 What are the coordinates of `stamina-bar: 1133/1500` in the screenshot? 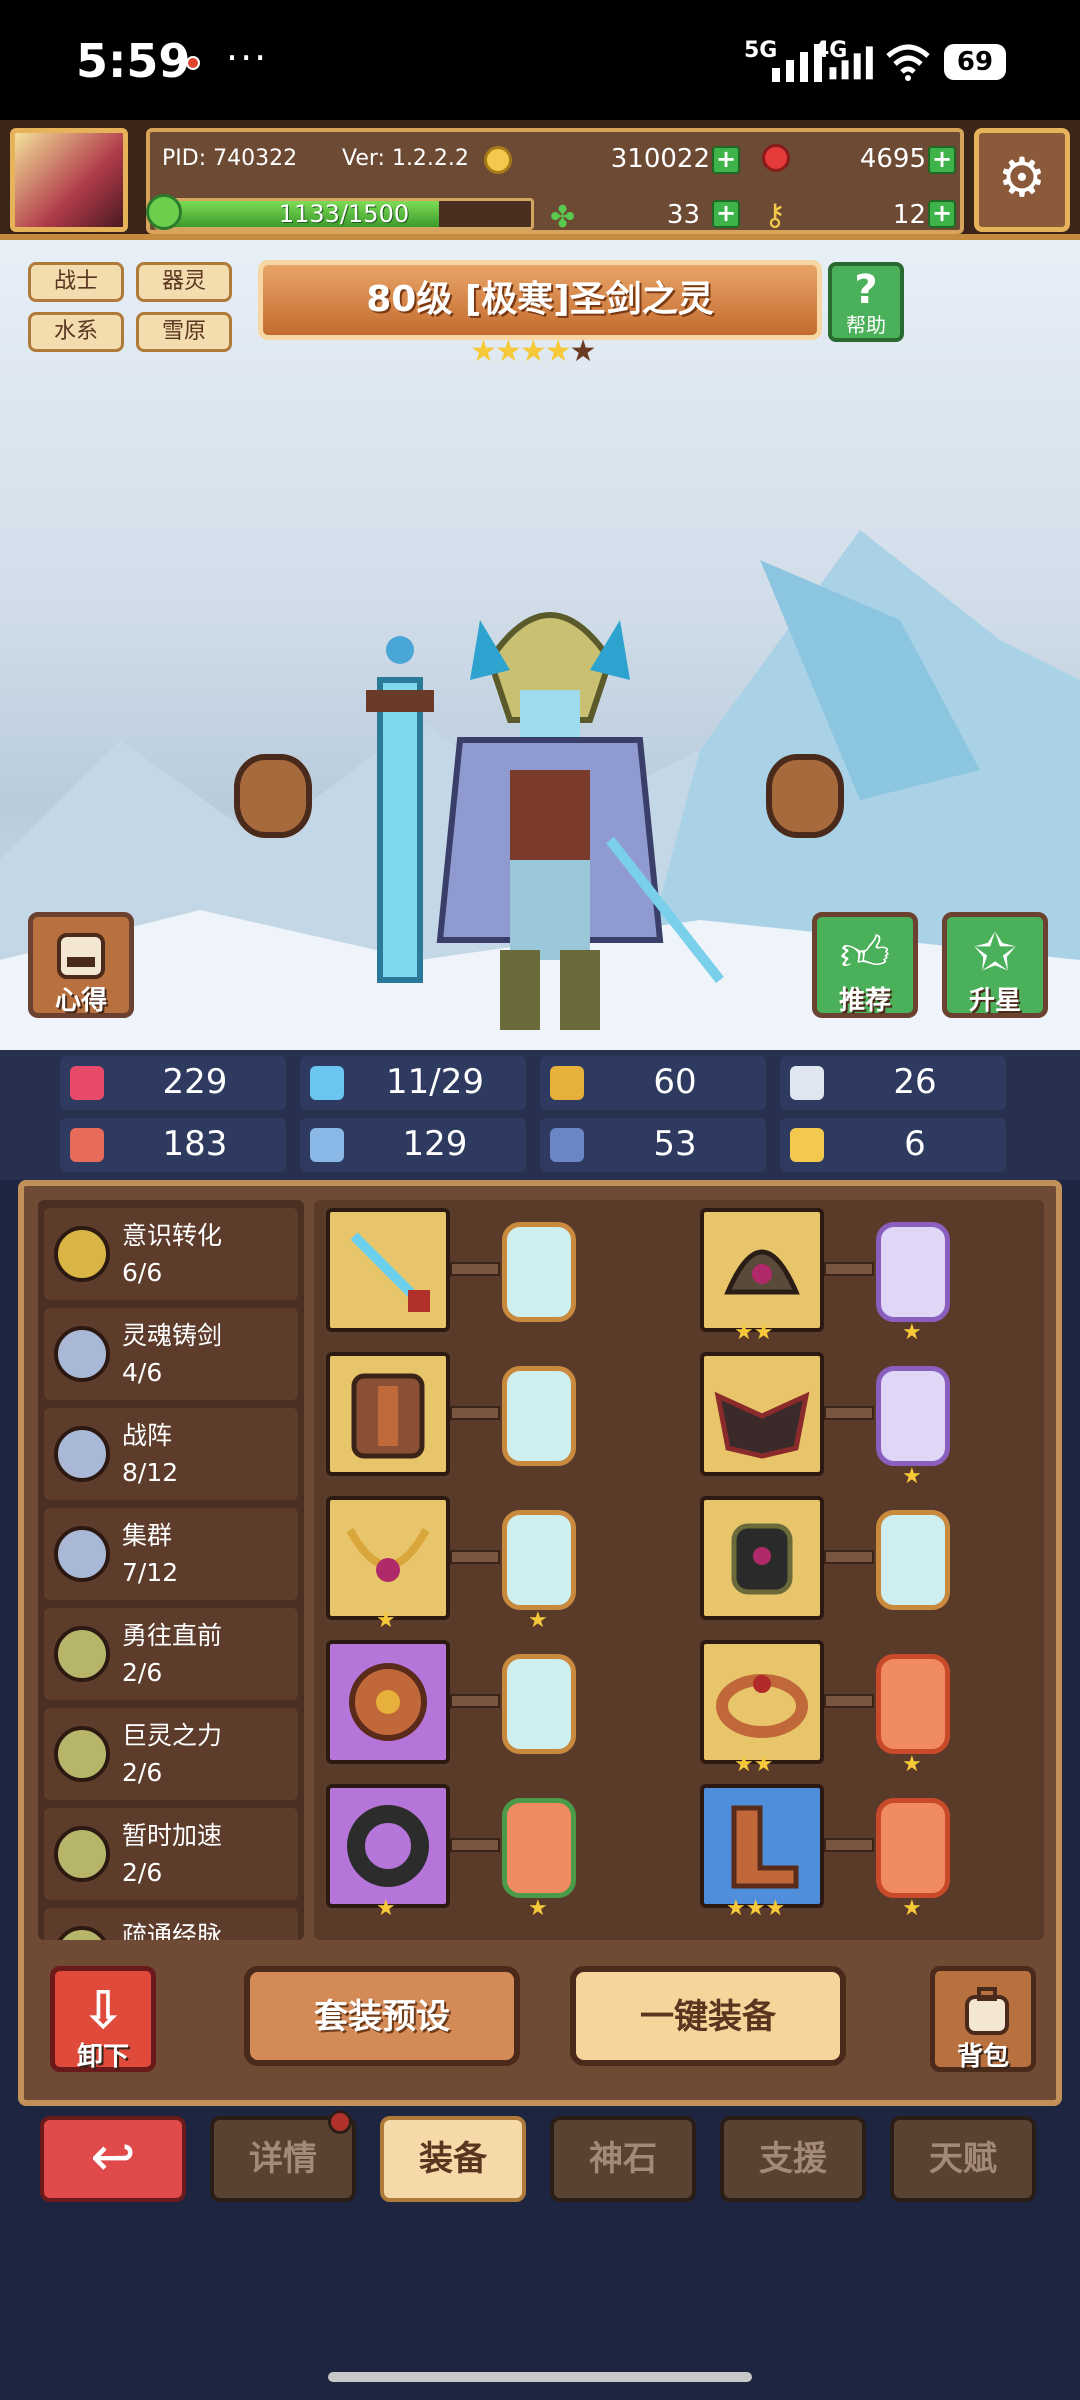 It's located at (344, 214).